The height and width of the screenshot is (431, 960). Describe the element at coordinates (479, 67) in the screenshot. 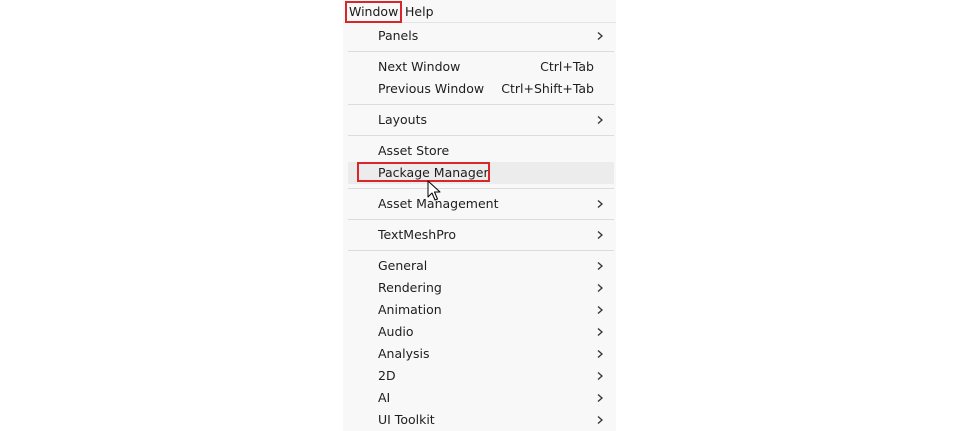

I see `menu-item-next-window: Next Window Ctrl+Tab` at that location.